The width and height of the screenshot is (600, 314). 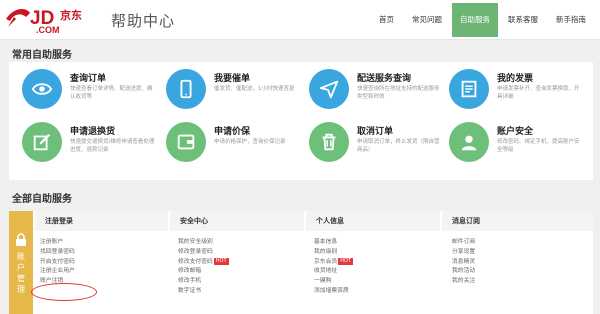 I want to click on service-account-security: 账户安全 修改密码、绑定手机、提高账户安全等级, so click(x=519, y=147).